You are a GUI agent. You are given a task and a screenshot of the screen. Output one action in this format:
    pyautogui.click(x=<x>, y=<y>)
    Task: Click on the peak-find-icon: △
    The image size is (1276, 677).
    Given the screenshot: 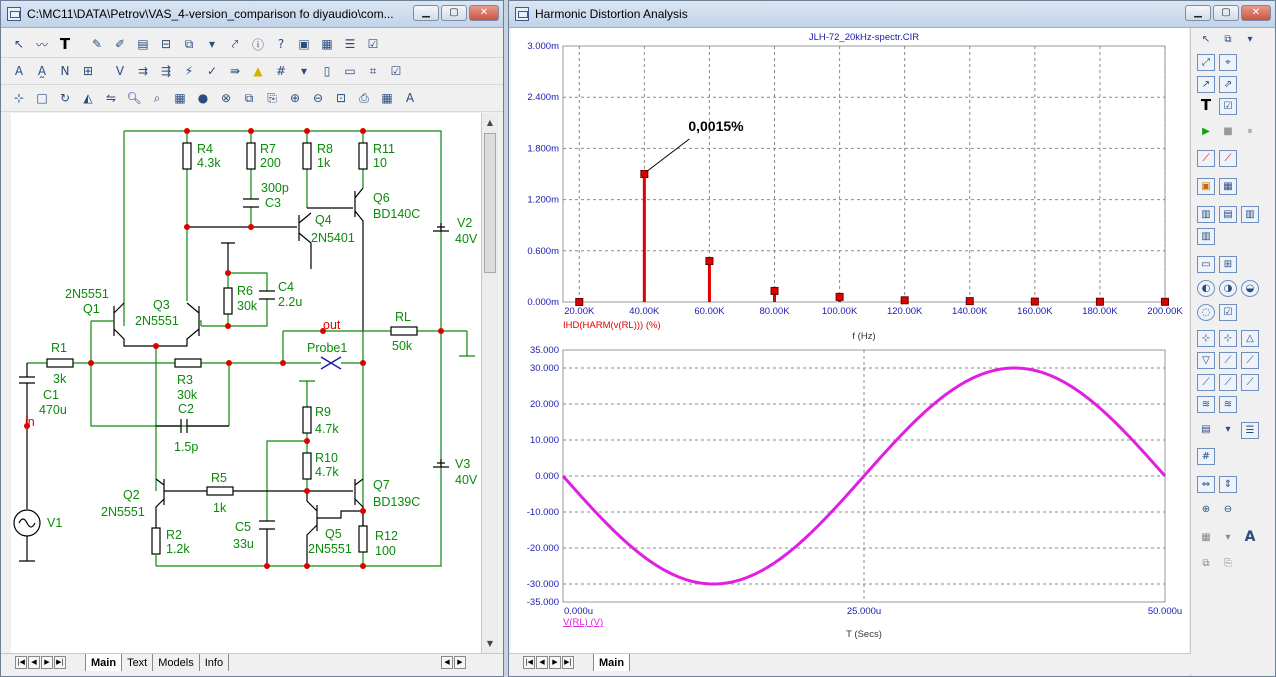 What is the action you would take?
    pyautogui.click(x=1250, y=338)
    